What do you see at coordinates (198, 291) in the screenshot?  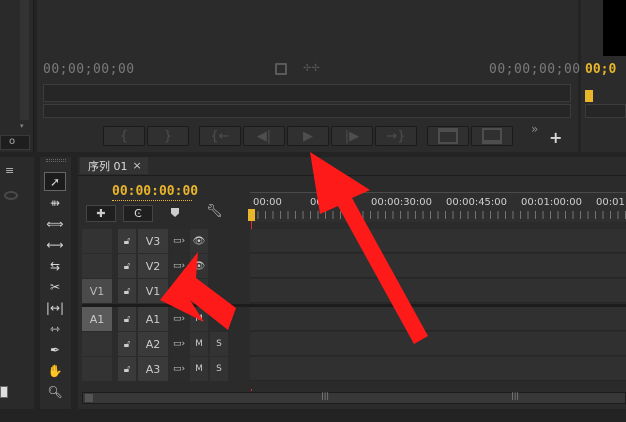 I see `arrow-to-v1-track-icon` at bounding box center [198, 291].